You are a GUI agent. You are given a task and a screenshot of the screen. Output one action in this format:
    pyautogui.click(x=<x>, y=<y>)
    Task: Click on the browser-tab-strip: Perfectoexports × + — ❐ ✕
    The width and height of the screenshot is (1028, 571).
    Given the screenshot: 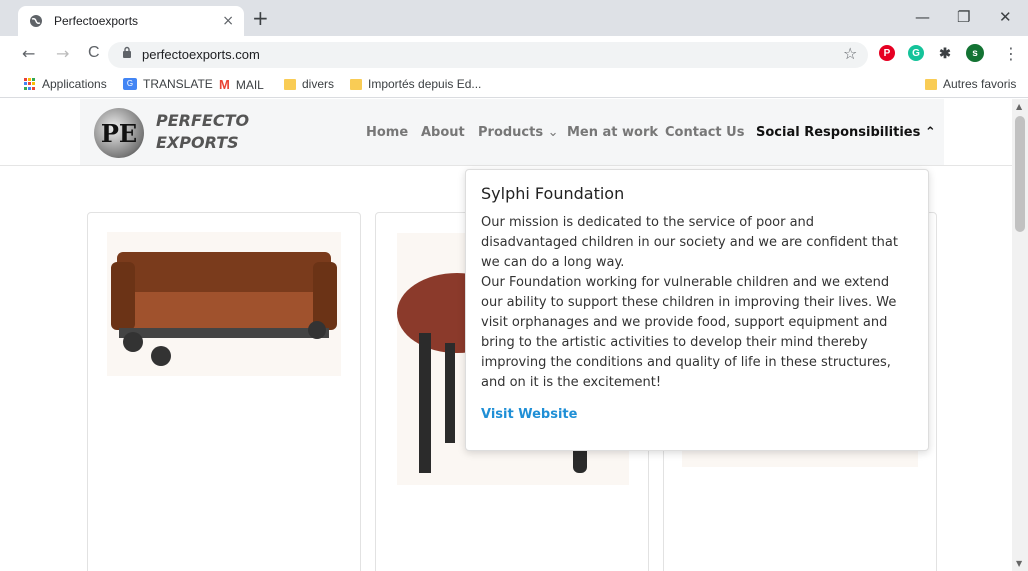 What is the action you would take?
    pyautogui.click(x=514, y=18)
    